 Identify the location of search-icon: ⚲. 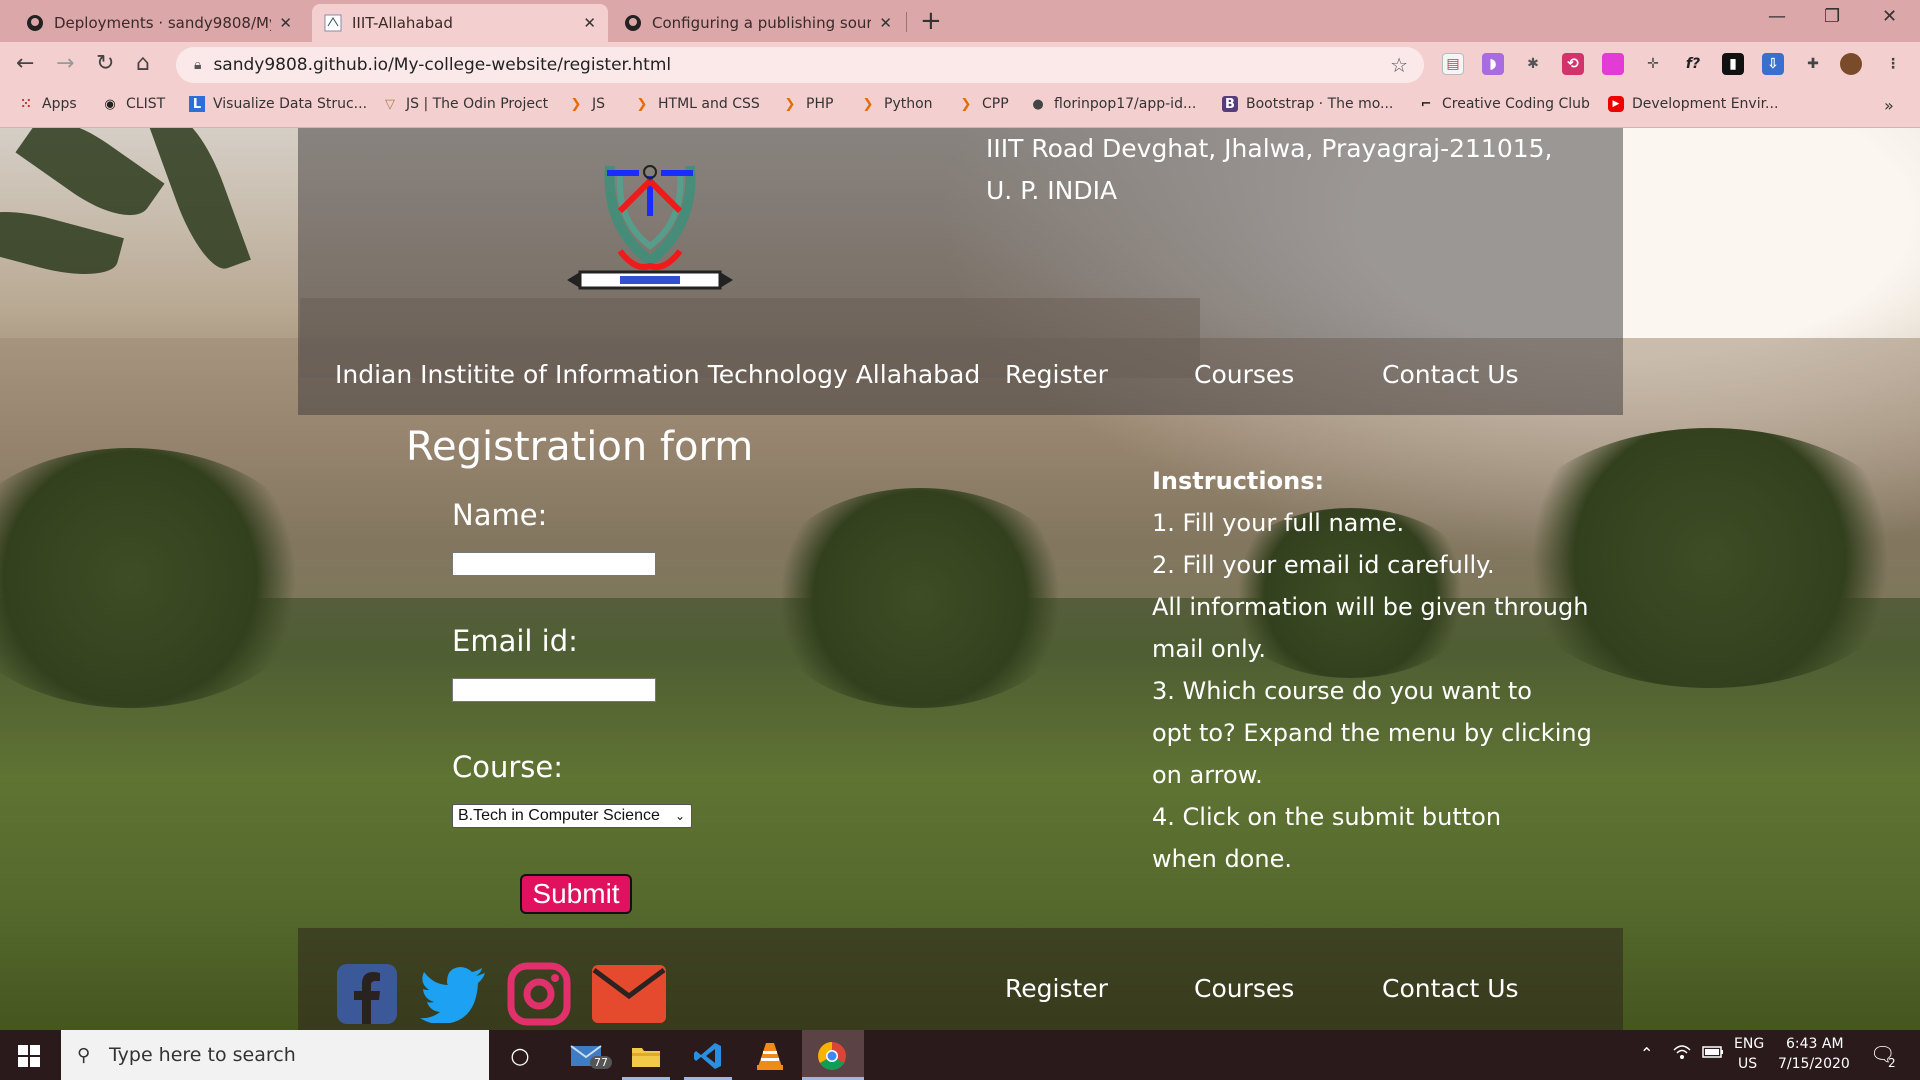
(84, 1055).